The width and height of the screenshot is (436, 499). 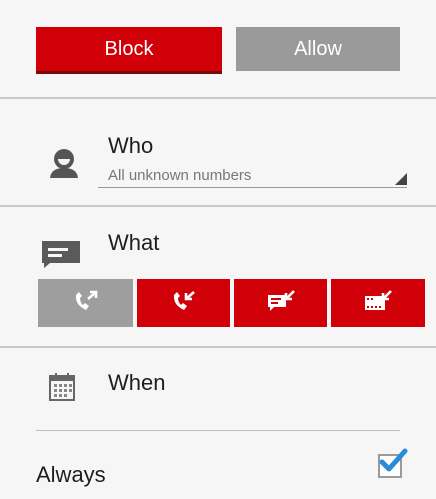 I want to click on incoming-mms-icon, so click(x=378, y=303).